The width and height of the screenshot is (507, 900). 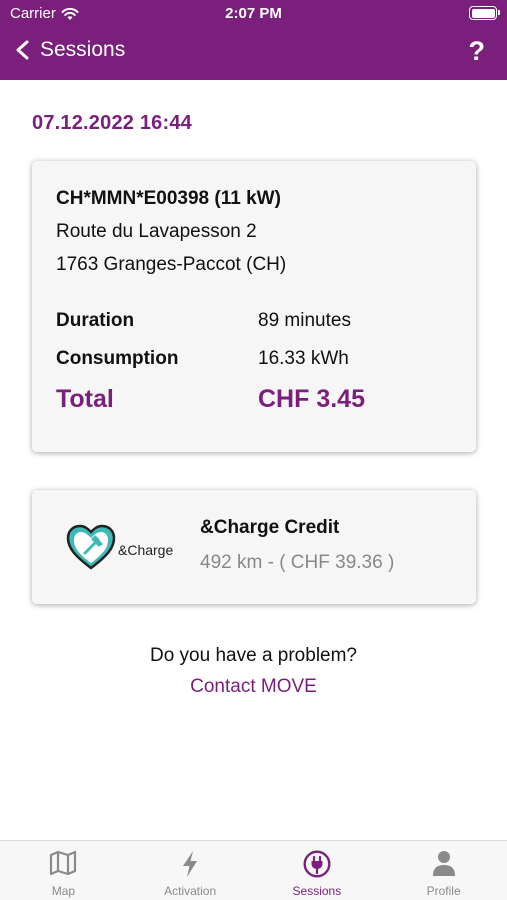 I want to click on status-bar: Carrier 2:07 PM, so click(x=253, y=14).